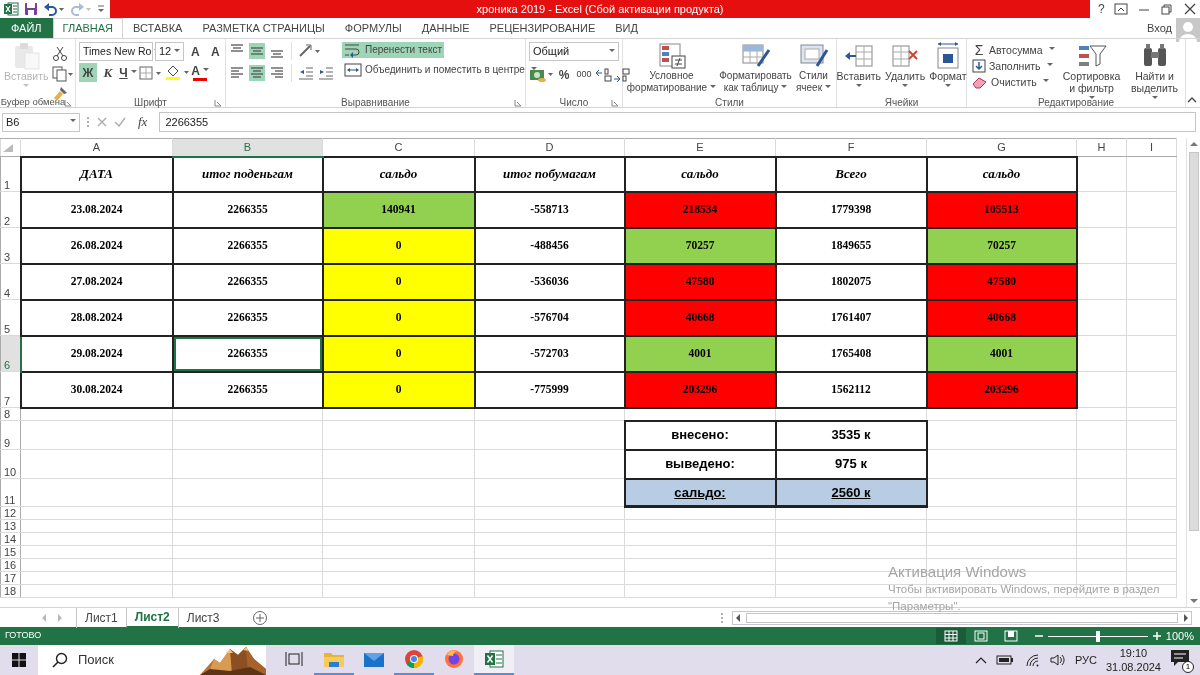 Image resolution: width=1200 pixels, height=675 pixels. I want to click on collapse-ribbon-icon, so click(1192, 99).